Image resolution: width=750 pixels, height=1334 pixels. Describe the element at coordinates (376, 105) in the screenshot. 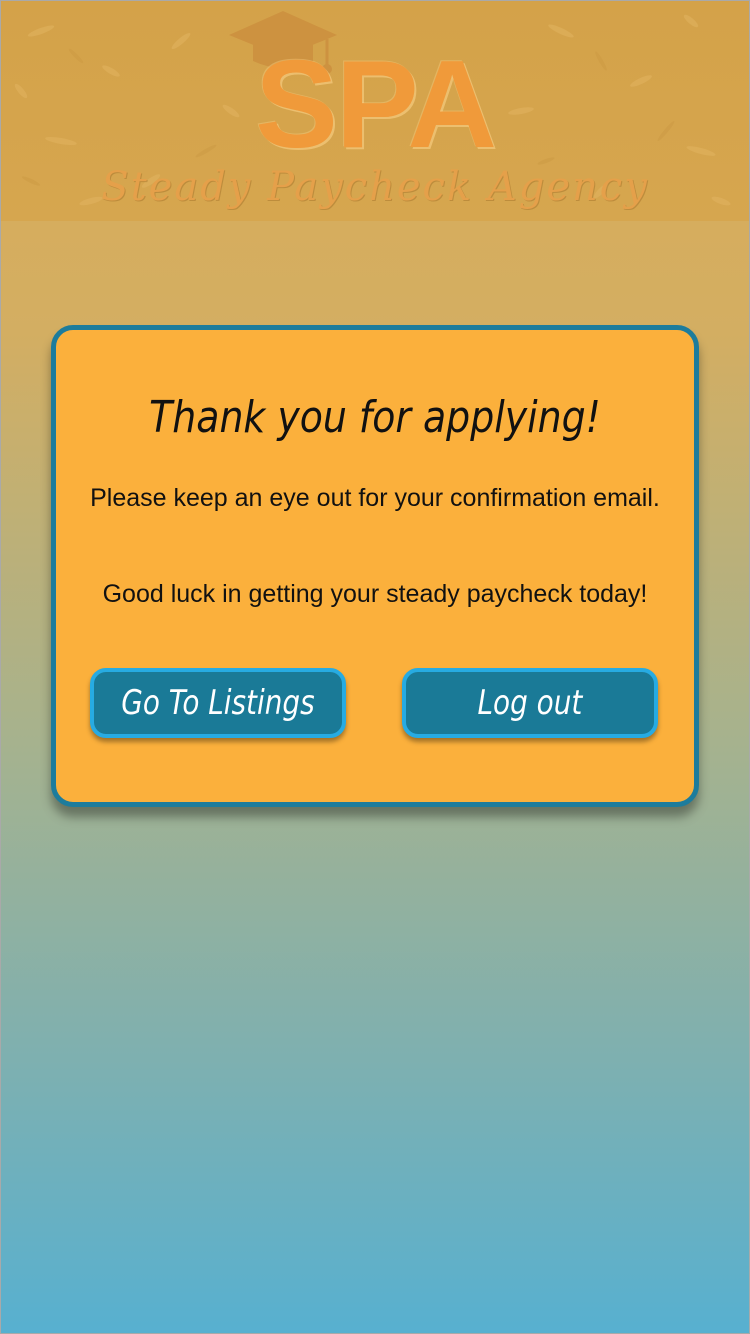

I see `logo-text: SPA` at that location.